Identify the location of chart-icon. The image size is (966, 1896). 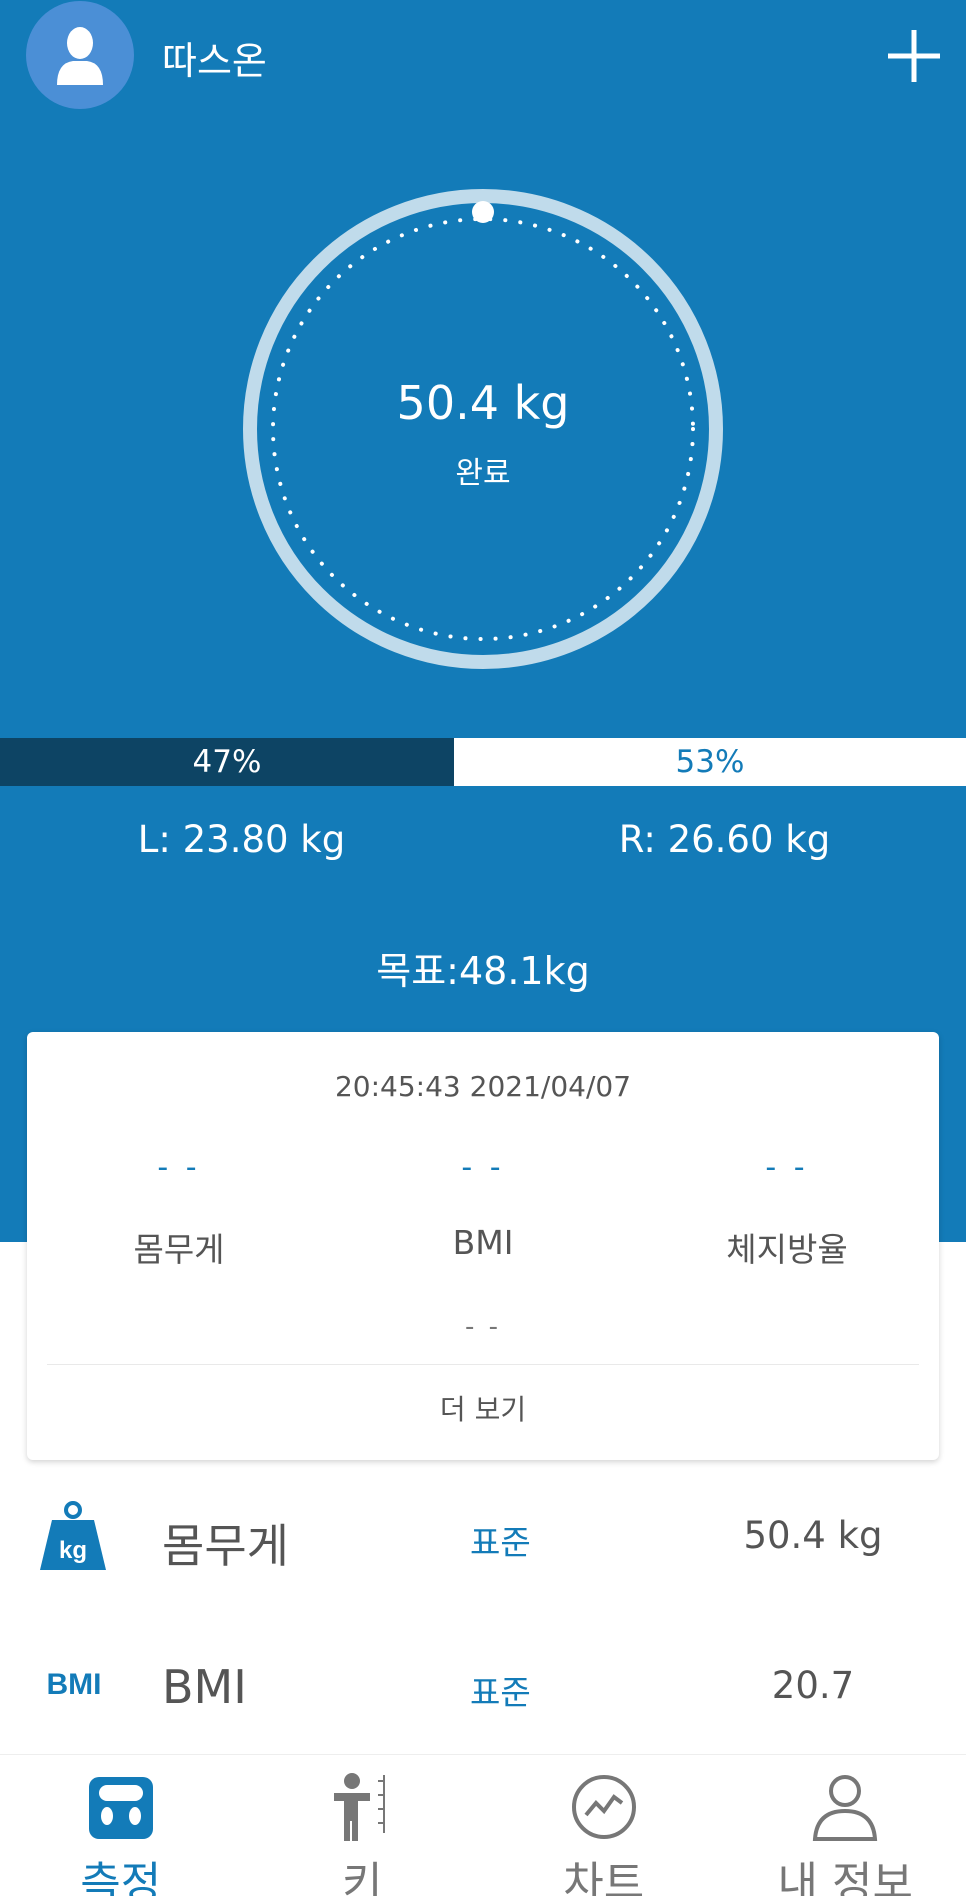
(603, 1807).